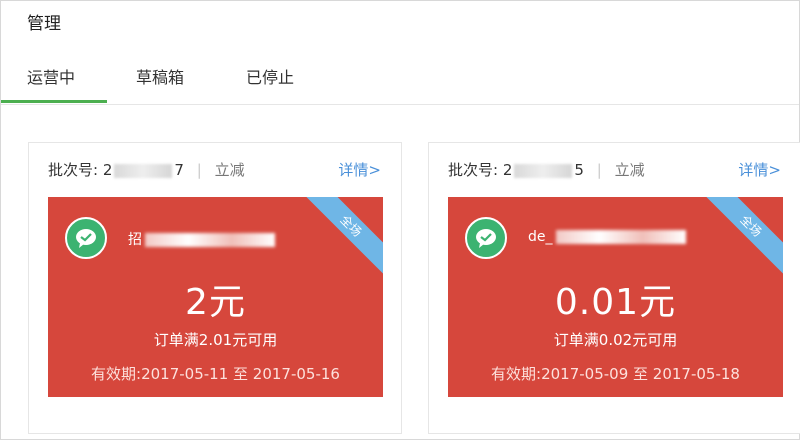 This screenshot has width=800, height=440. I want to click on merchant-name: de_, so click(607, 237).